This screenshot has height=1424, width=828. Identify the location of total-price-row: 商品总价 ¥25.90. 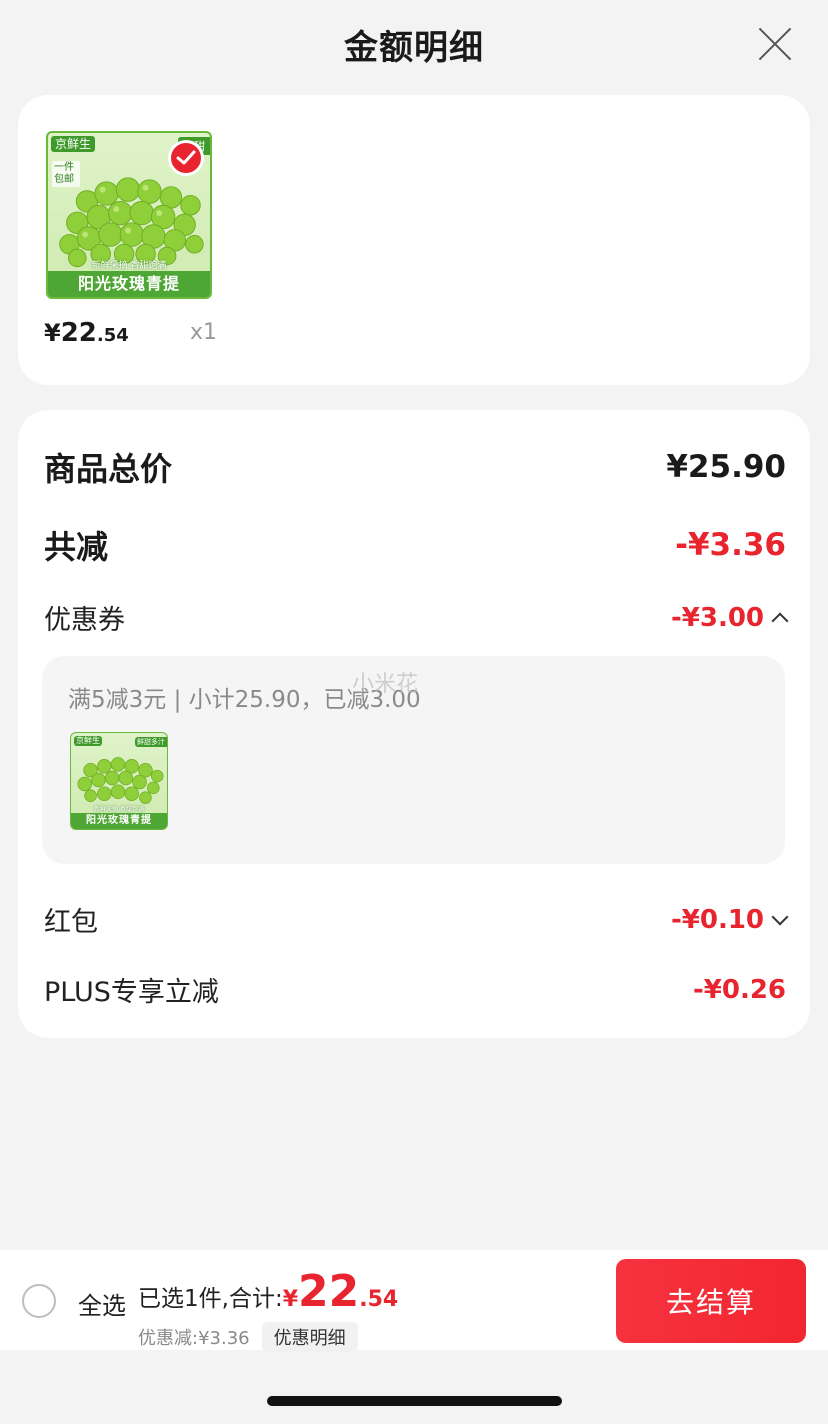
(415, 467).